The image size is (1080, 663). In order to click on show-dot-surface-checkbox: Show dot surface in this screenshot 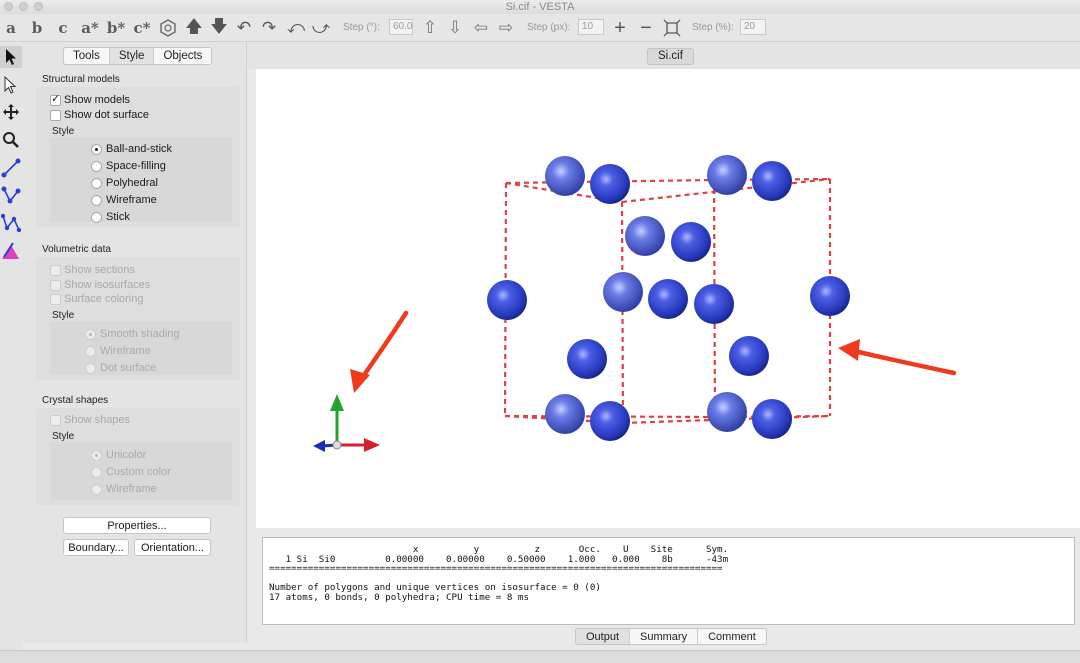, I will do `click(99, 115)`.